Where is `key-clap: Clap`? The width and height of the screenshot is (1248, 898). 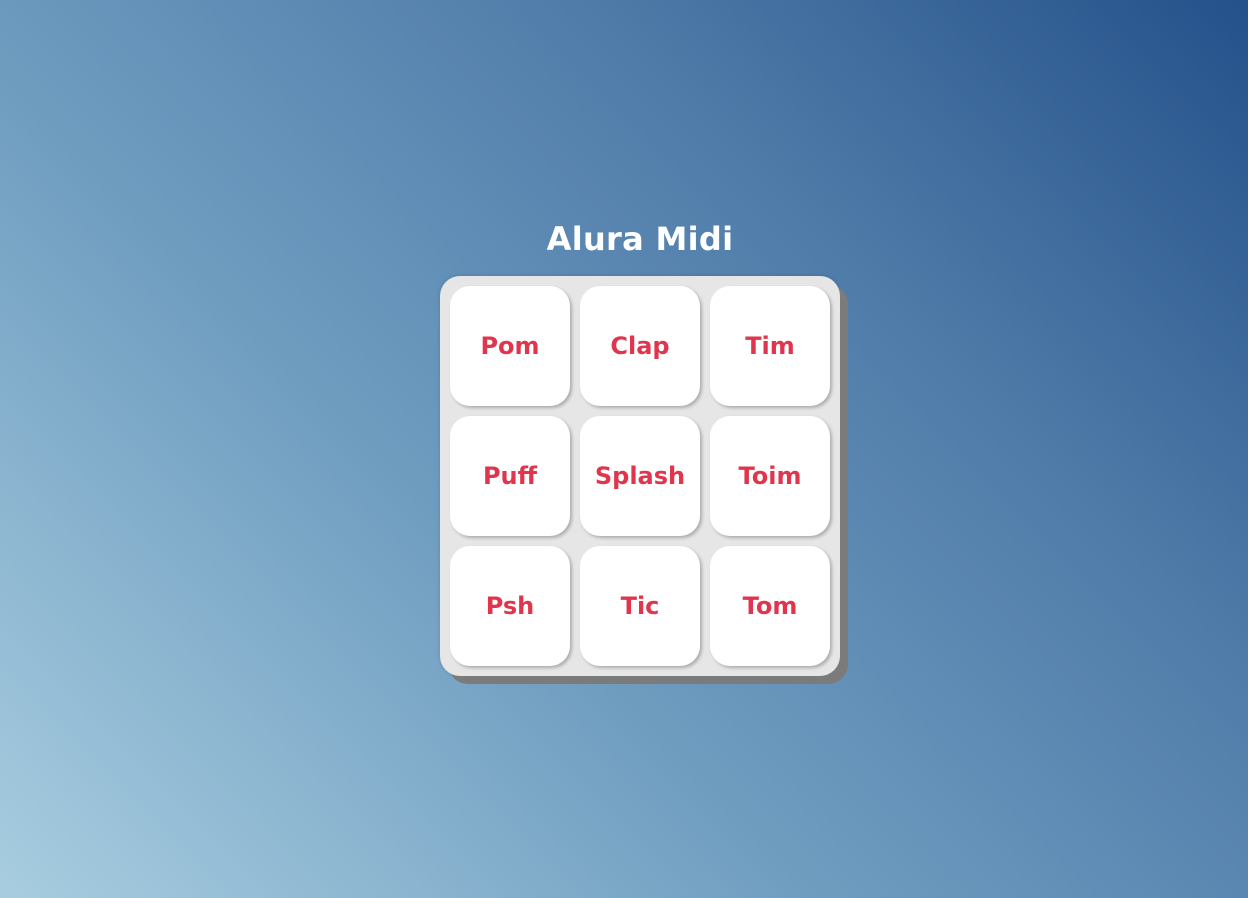
key-clap: Clap is located at coordinates (640, 346).